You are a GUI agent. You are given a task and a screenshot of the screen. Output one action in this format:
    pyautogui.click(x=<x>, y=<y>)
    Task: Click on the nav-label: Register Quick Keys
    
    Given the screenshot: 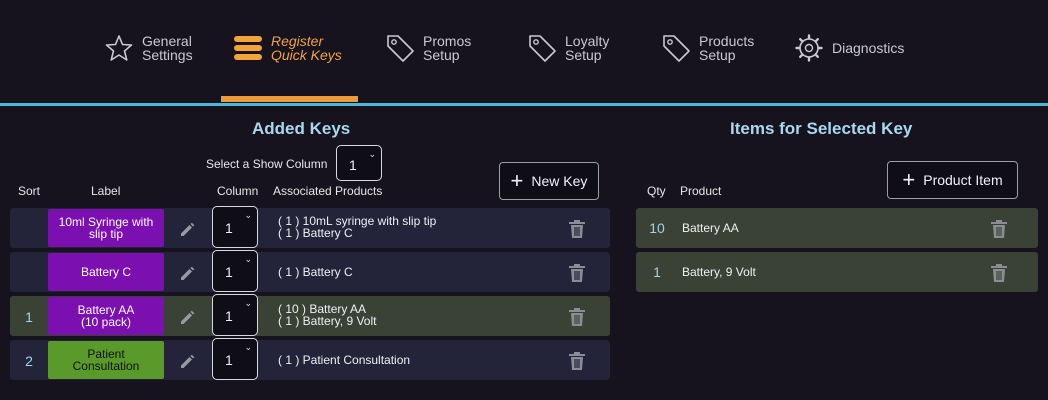 What is the action you would take?
    pyautogui.click(x=306, y=48)
    